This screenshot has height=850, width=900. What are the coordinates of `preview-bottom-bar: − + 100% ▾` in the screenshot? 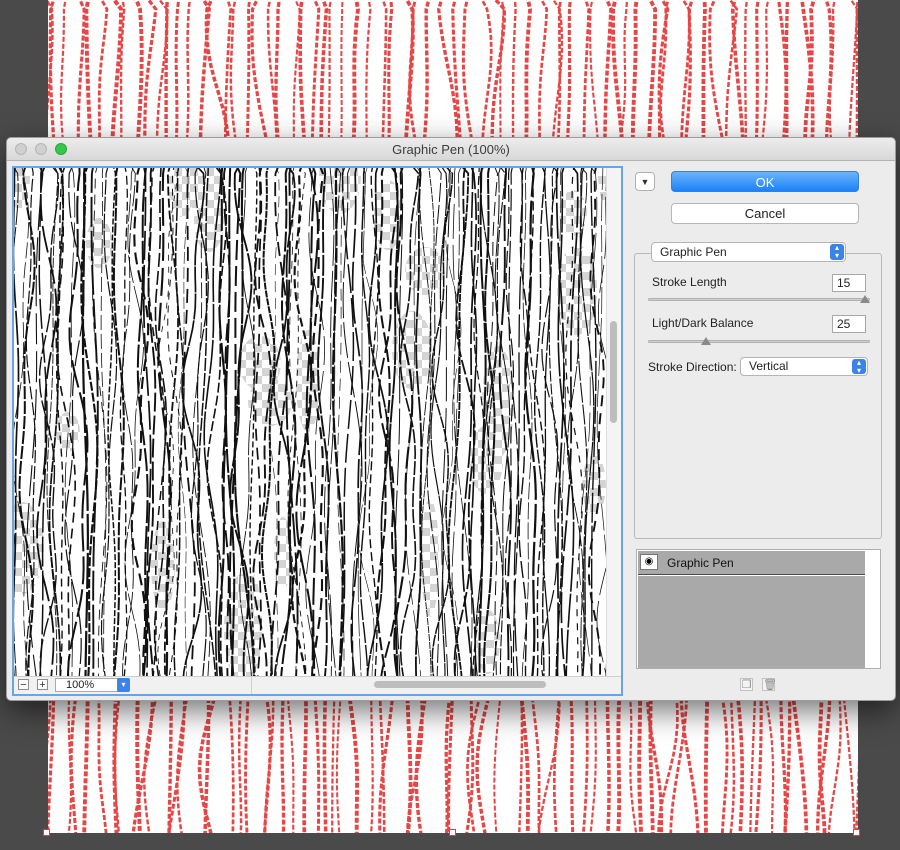 It's located at (317, 685).